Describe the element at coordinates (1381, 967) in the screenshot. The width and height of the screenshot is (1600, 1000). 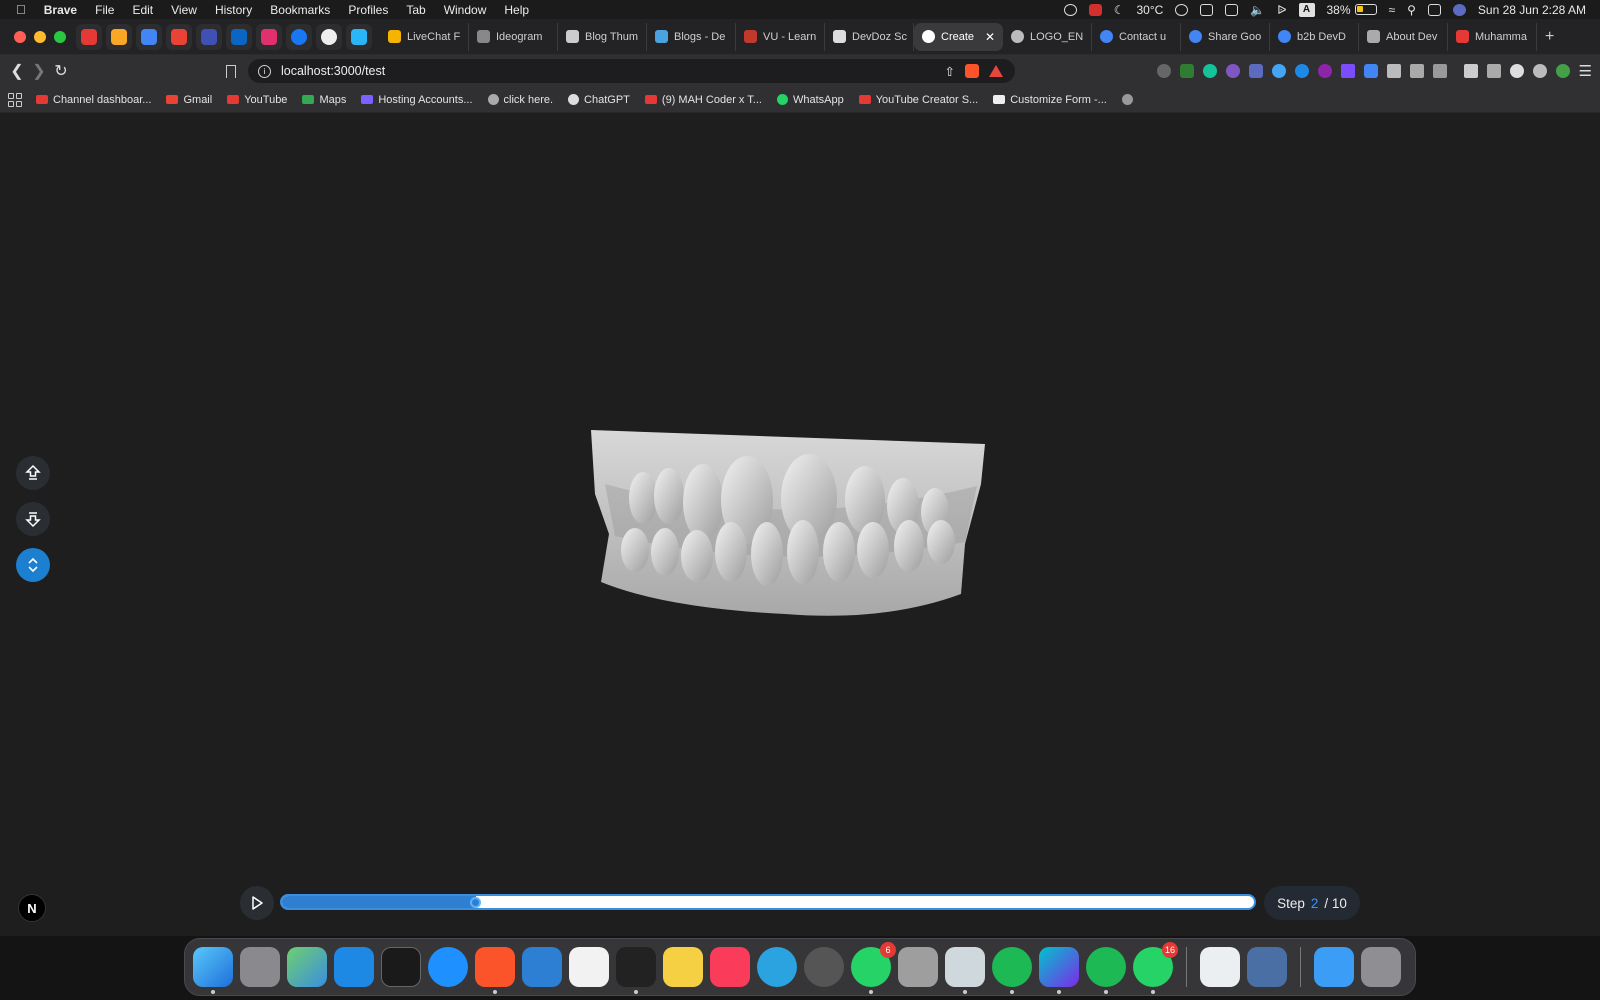
I see `trash-icon` at that location.